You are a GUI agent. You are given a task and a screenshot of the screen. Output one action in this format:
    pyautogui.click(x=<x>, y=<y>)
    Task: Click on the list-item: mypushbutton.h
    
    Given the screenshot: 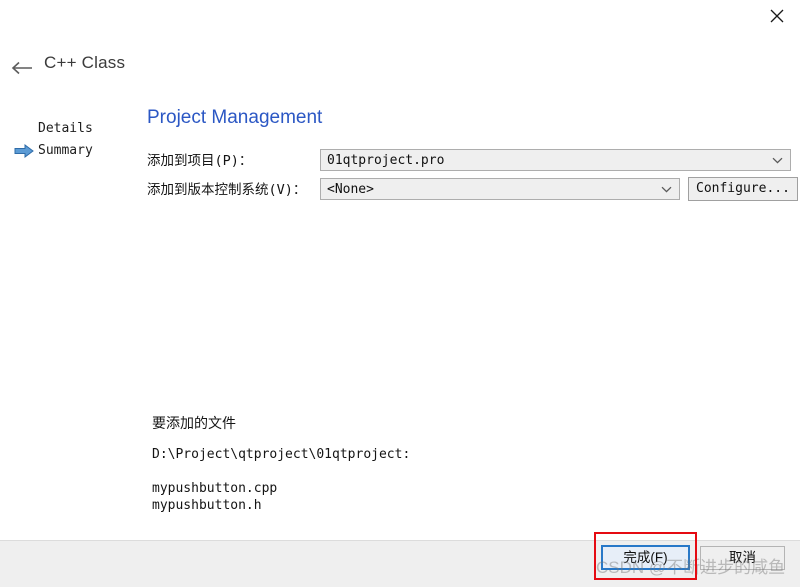 What is the action you would take?
    pyautogui.click(x=207, y=505)
    